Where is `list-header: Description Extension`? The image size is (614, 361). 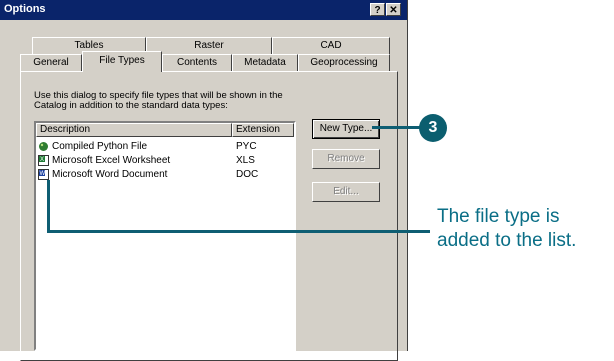
list-header: Description Extension is located at coordinates (165, 130).